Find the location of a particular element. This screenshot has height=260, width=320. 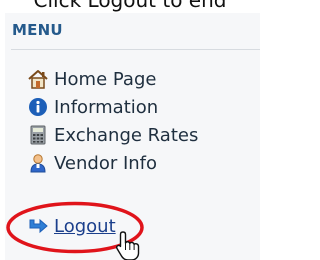

home-icon is located at coordinates (38, 79).